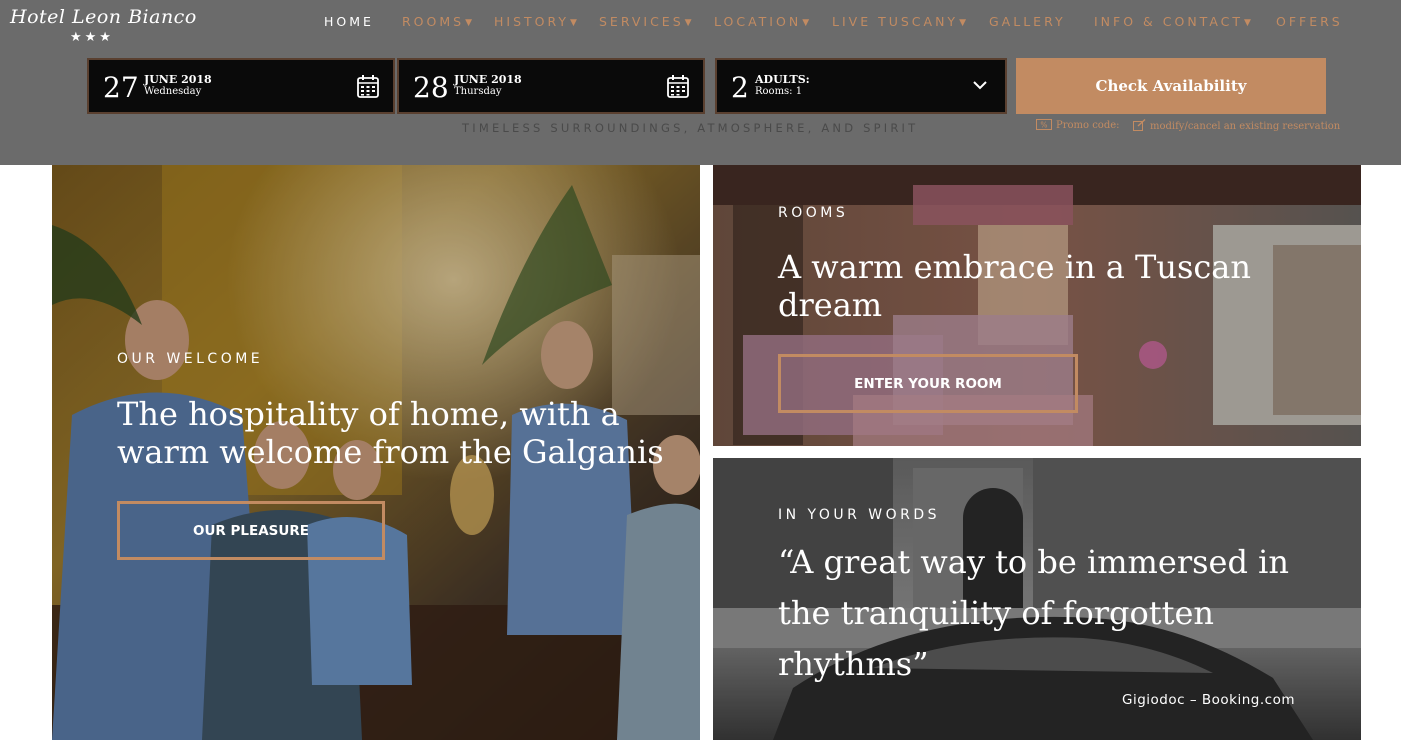 The width and height of the screenshot is (1401, 750). I want to click on checkout-month-year: JUNE 2018, so click(488, 79).